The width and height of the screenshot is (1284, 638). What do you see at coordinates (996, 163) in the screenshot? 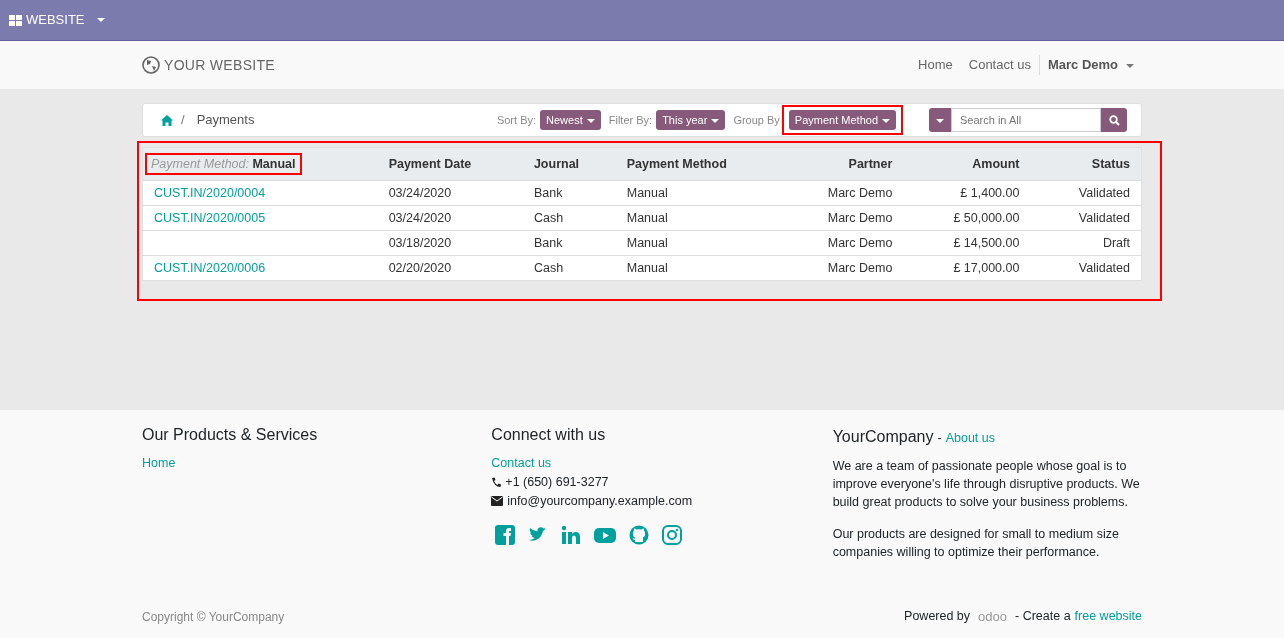
I see `column-header: Amount` at bounding box center [996, 163].